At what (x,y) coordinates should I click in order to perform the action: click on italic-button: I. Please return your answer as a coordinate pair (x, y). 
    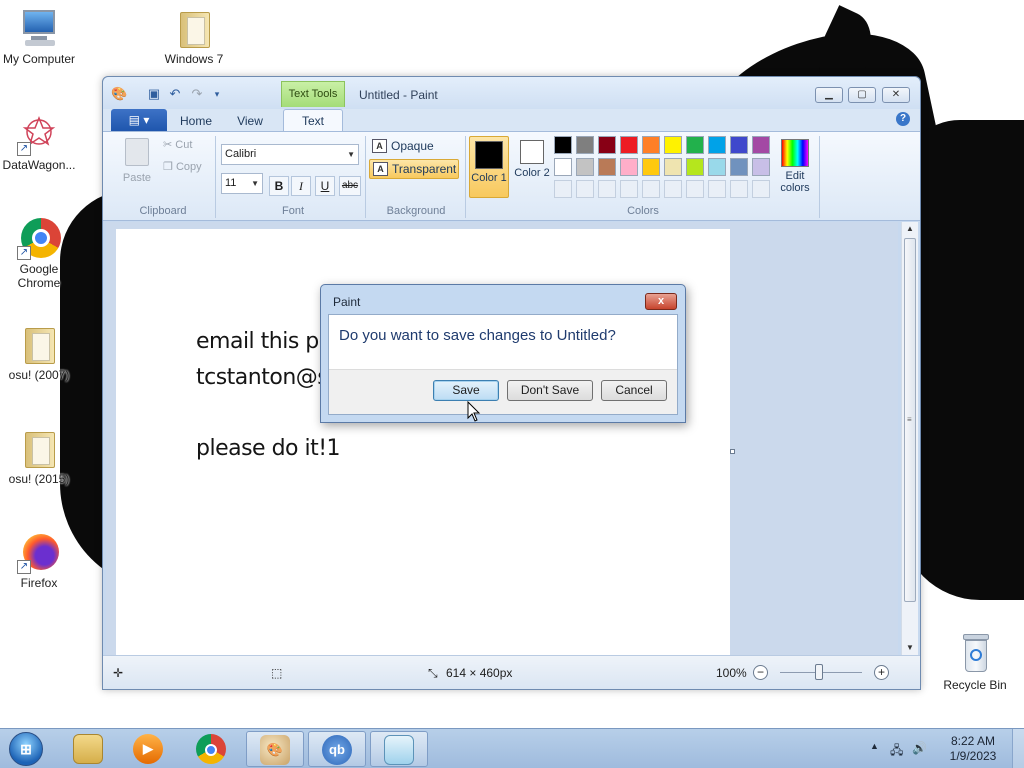
    Looking at the image, I should click on (301, 186).